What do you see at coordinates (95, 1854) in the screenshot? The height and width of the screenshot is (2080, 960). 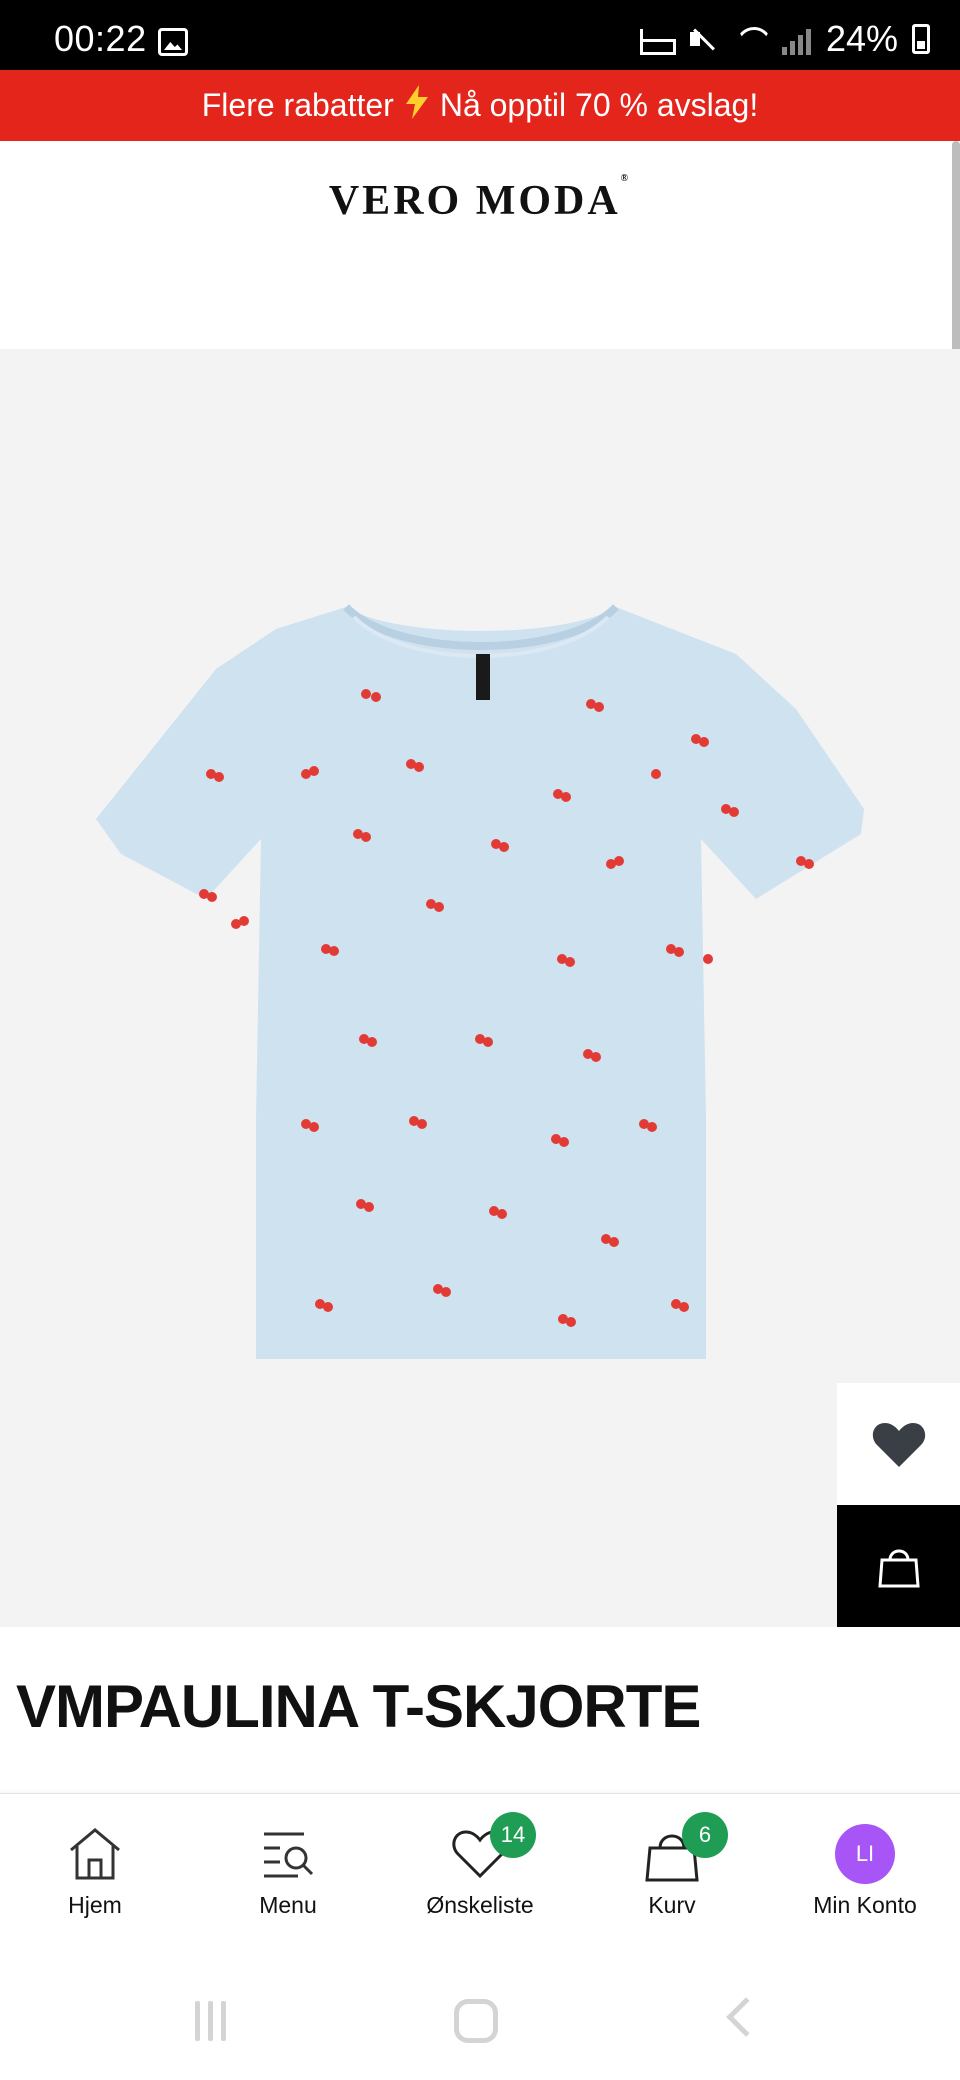 I see `home-icon` at bounding box center [95, 1854].